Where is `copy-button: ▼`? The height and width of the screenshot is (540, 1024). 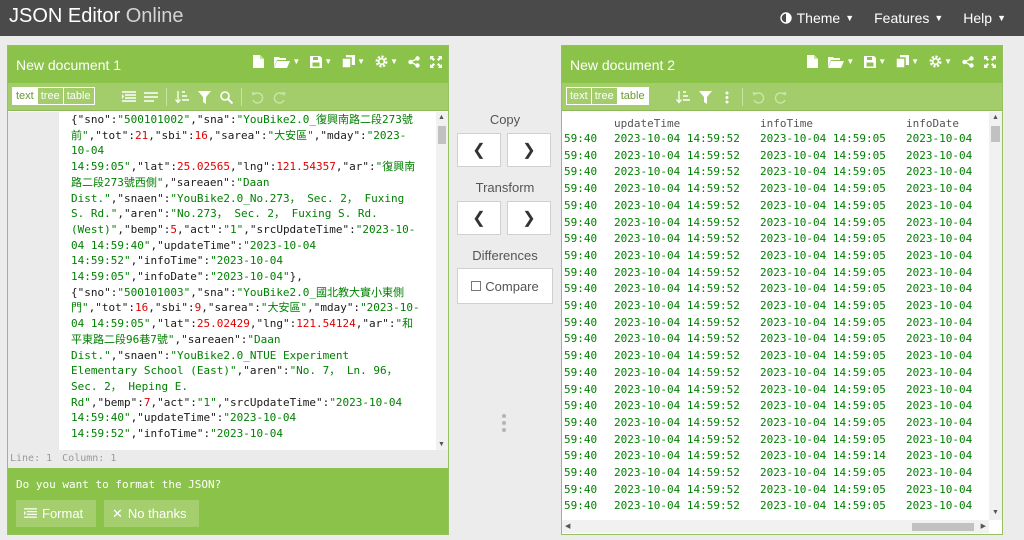 copy-button: ▼ is located at coordinates (353, 61).